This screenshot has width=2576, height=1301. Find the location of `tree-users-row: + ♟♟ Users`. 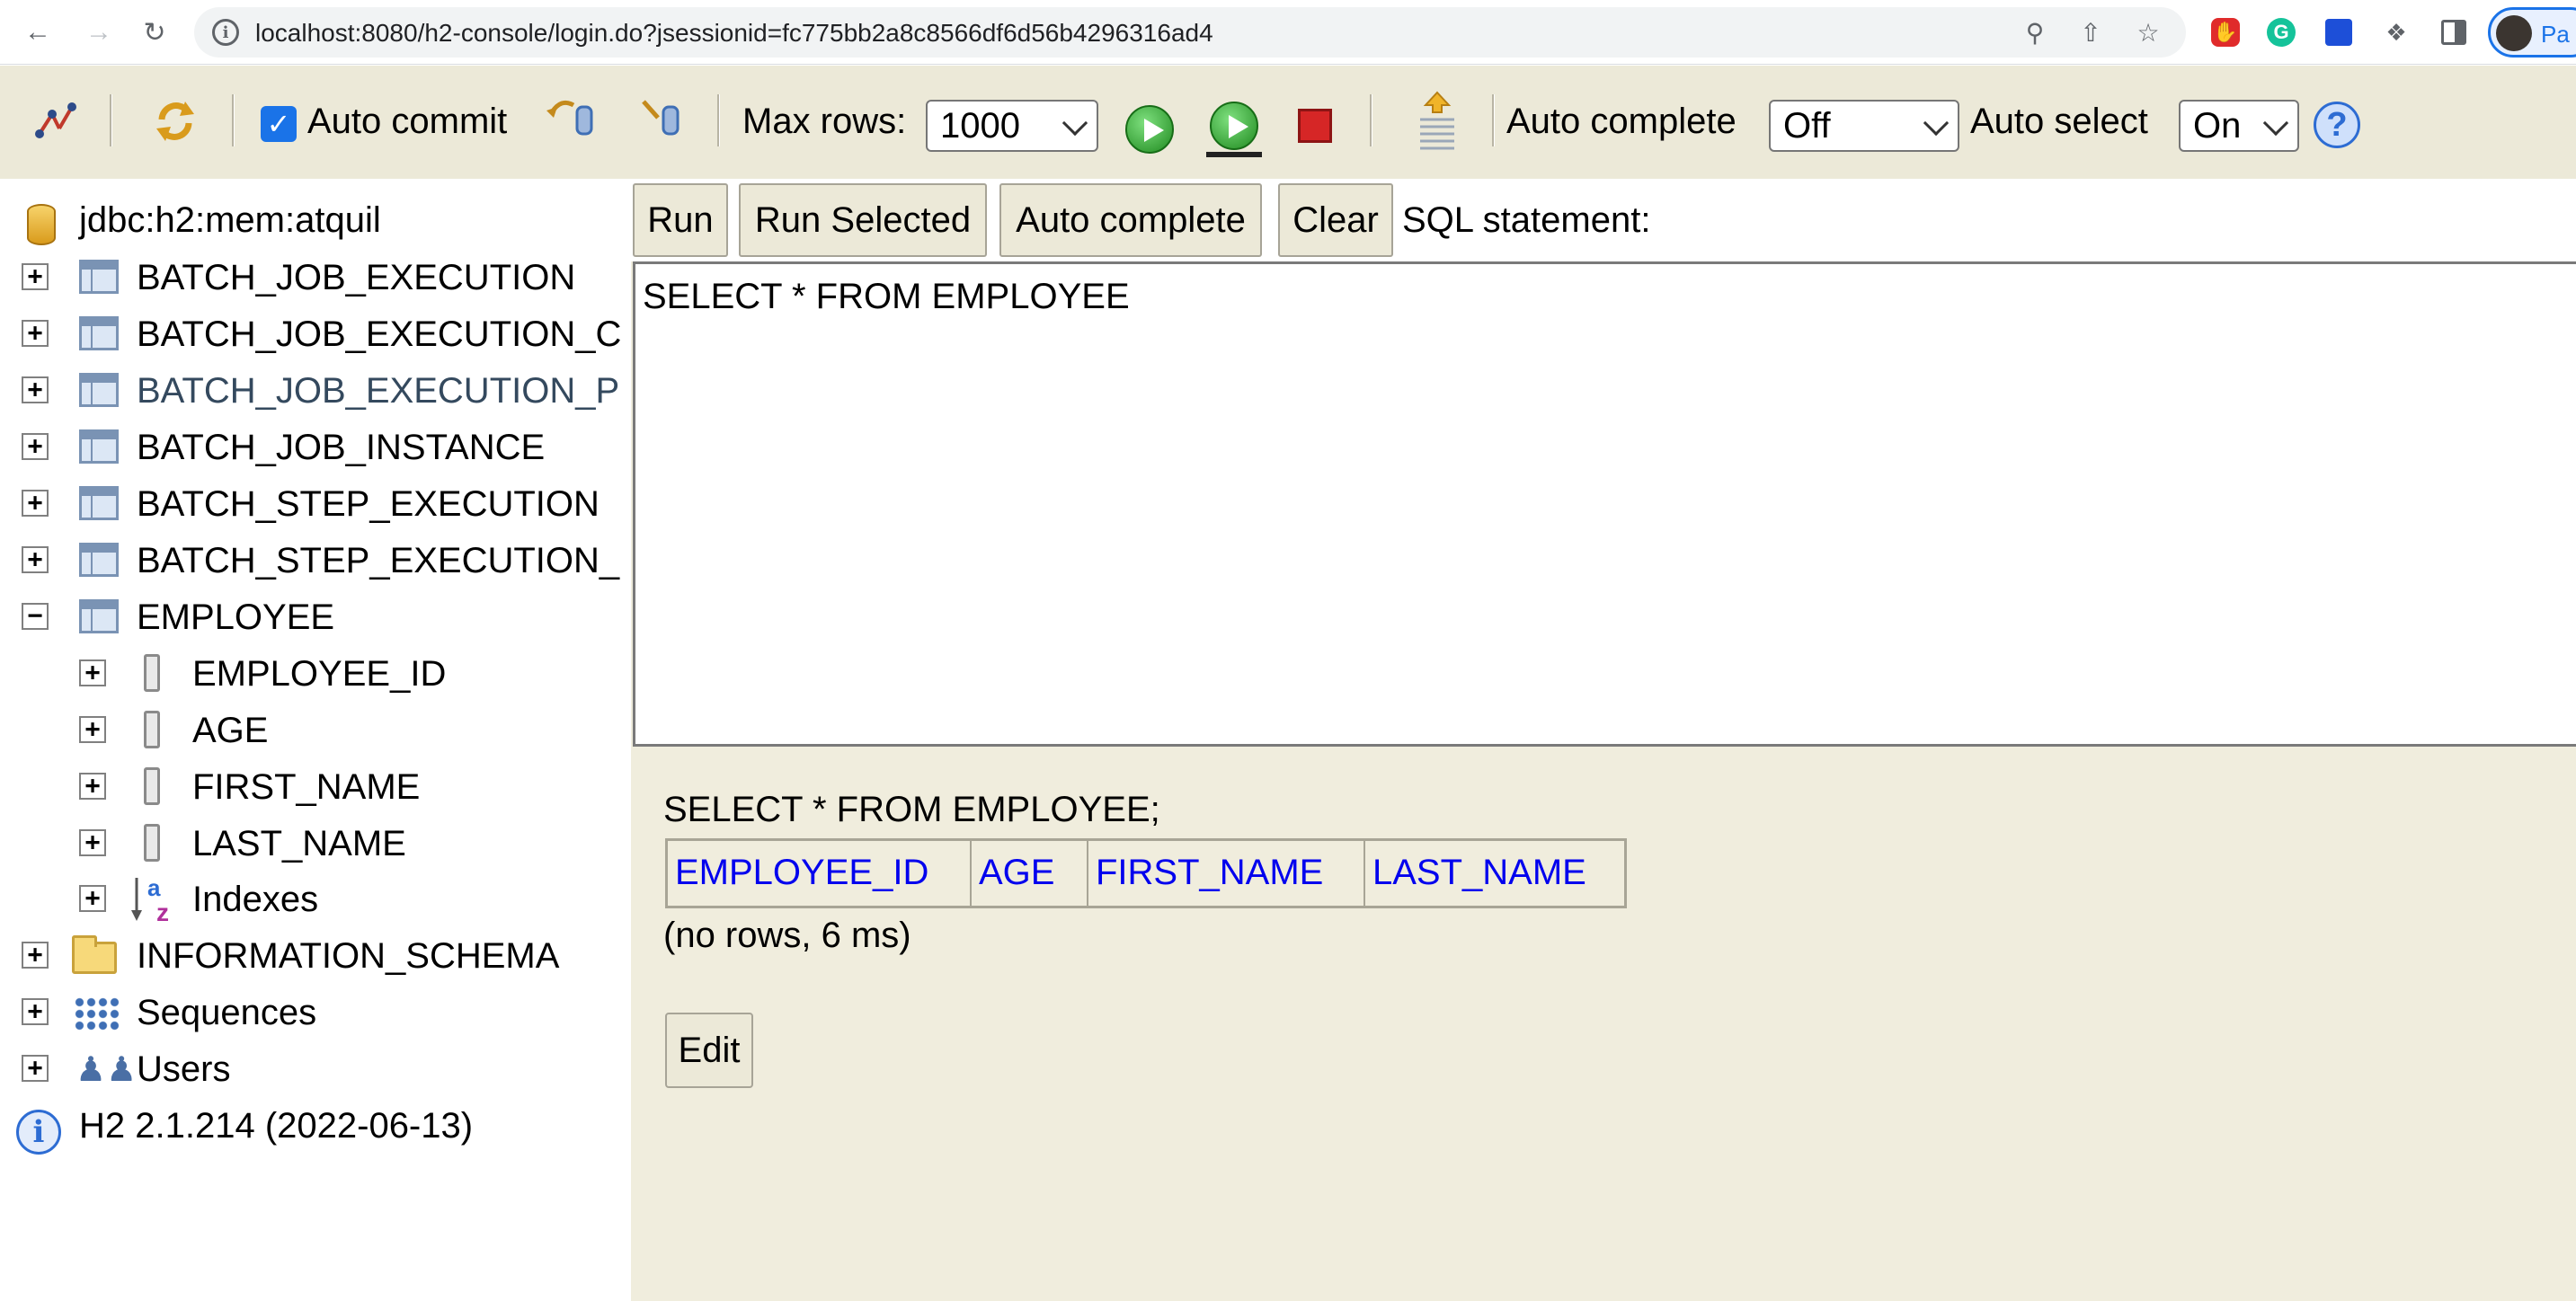

tree-users-row: + ♟♟ Users is located at coordinates (315, 1070).